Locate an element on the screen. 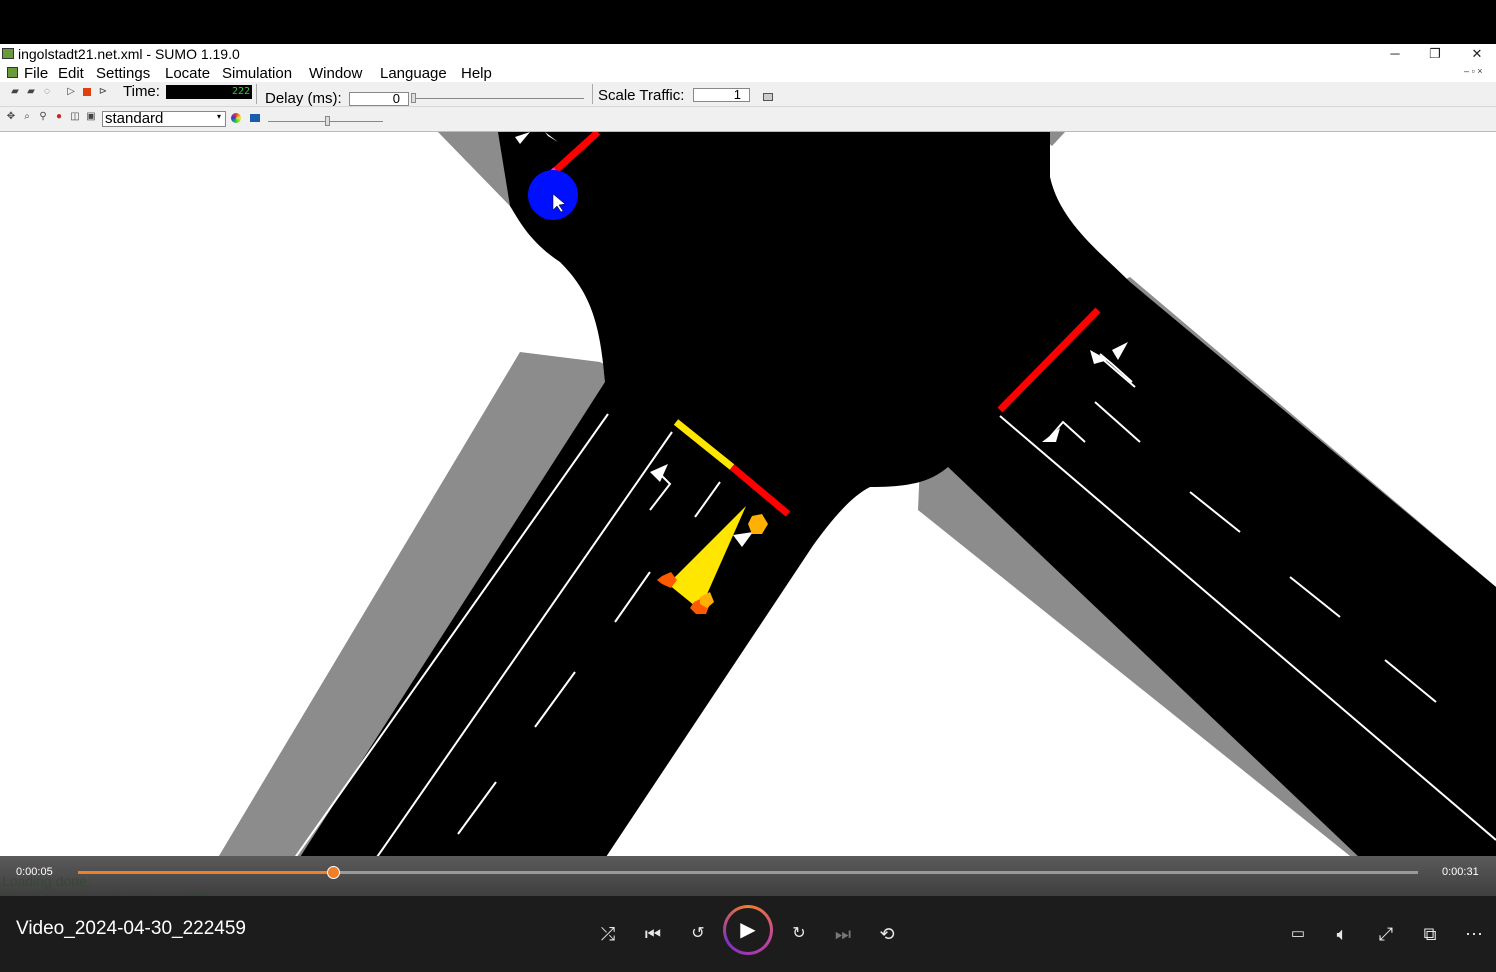  delay-slider-thumb is located at coordinates (413, 98).